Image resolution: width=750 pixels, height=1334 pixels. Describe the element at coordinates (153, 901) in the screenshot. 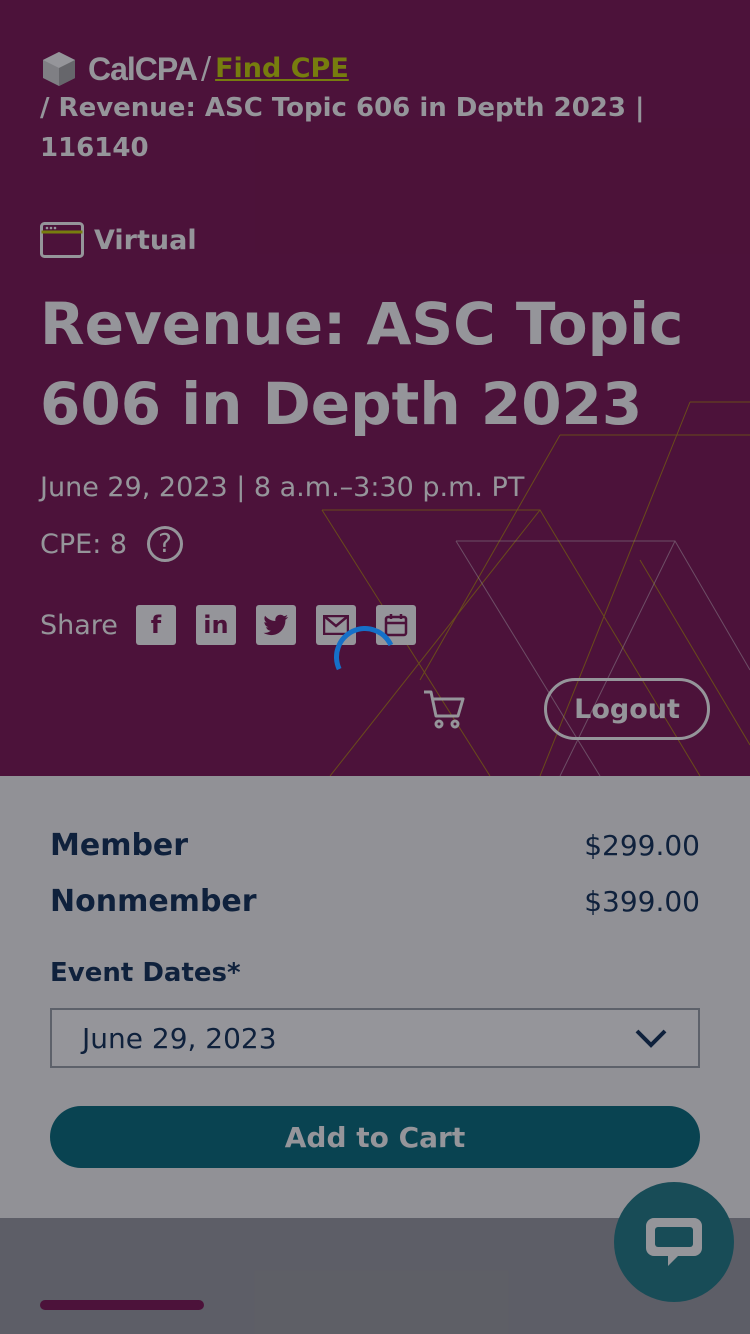

I see `nonmember-label: Nonmember` at that location.